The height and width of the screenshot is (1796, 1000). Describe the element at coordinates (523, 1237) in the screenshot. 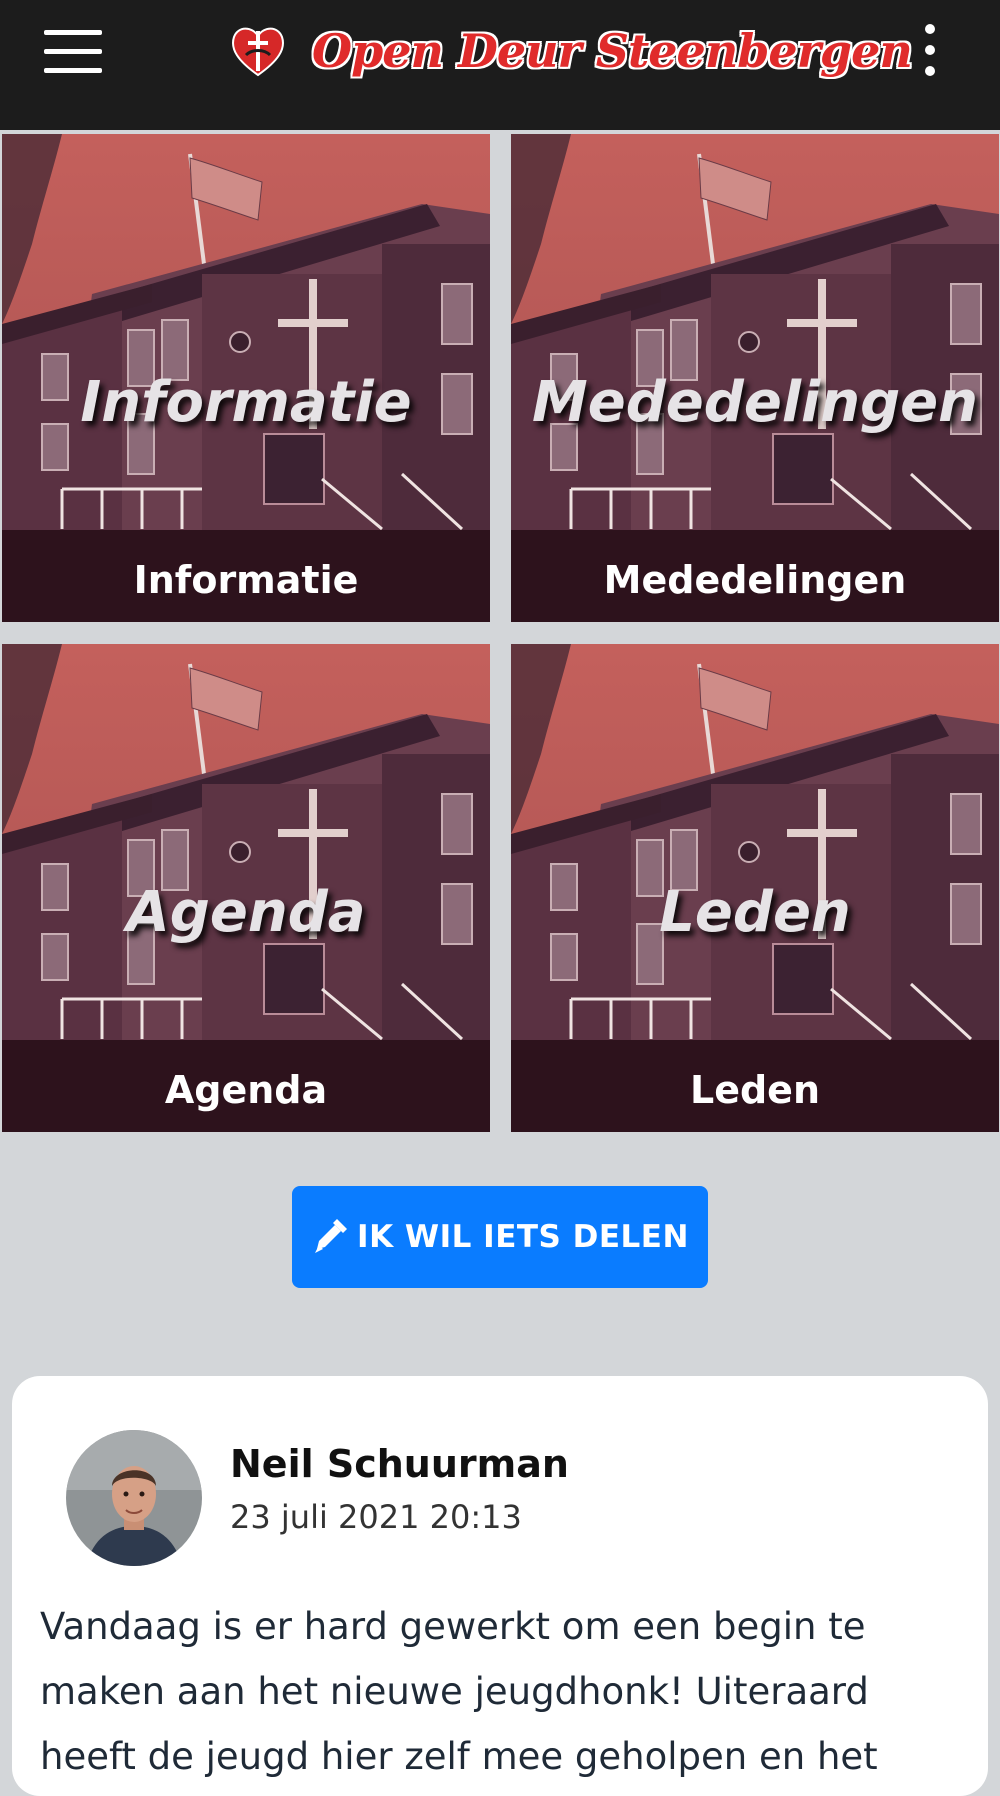

I see `share-button-label: IK WIL IETS DELEN` at that location.